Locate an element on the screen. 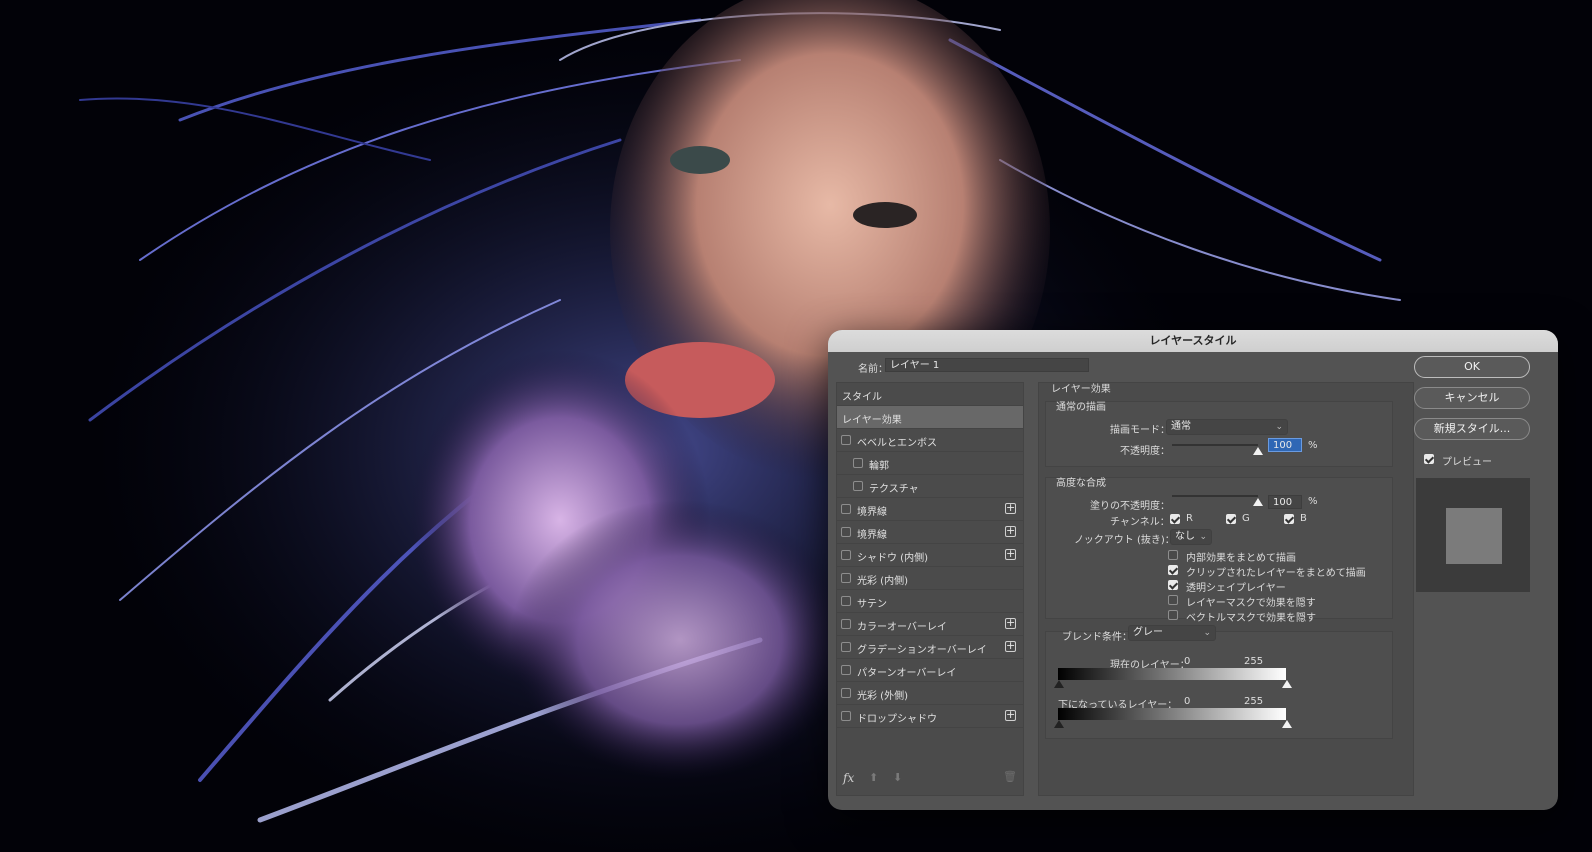 The image size is (1592, 852). fill-opacity-field: 100 is located at coordinates (1285, 502).